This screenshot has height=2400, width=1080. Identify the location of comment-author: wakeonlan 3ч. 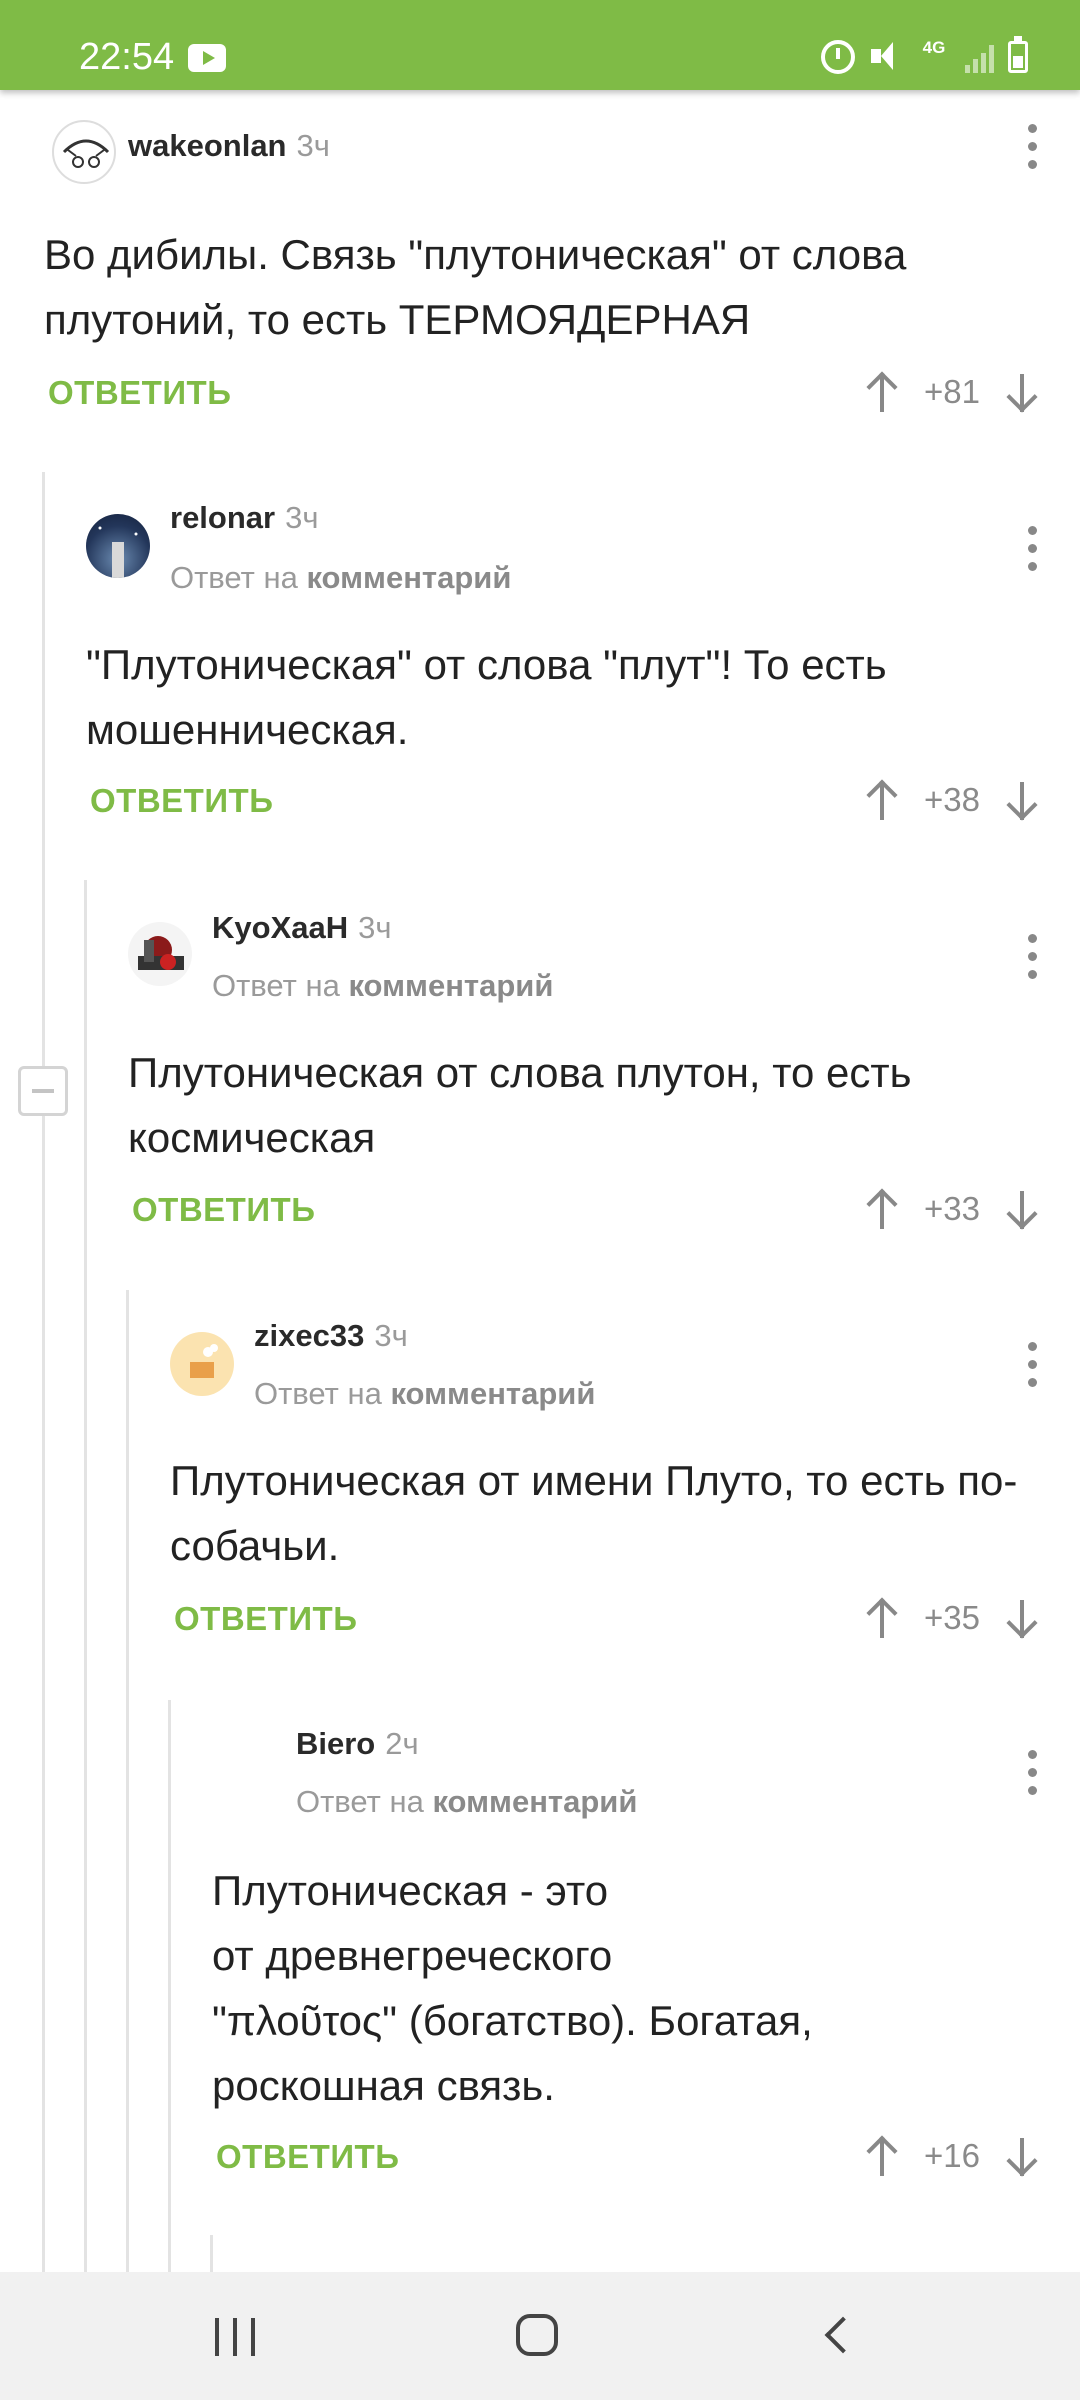
(229, 146).